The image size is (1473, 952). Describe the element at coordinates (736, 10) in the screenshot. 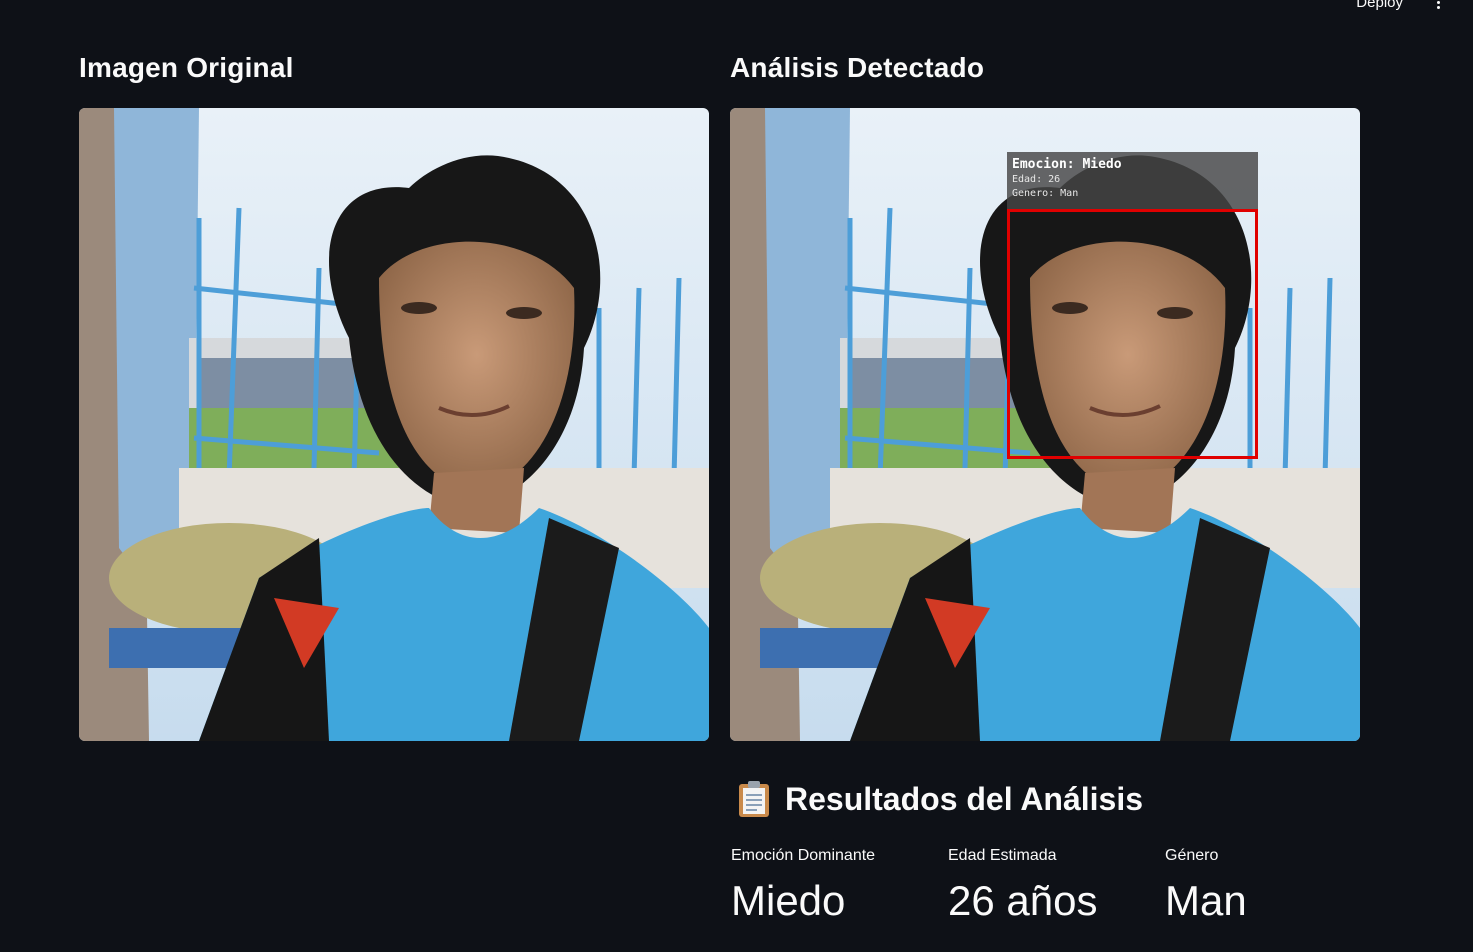

I see `top-toolbar: Deploy` at that location.